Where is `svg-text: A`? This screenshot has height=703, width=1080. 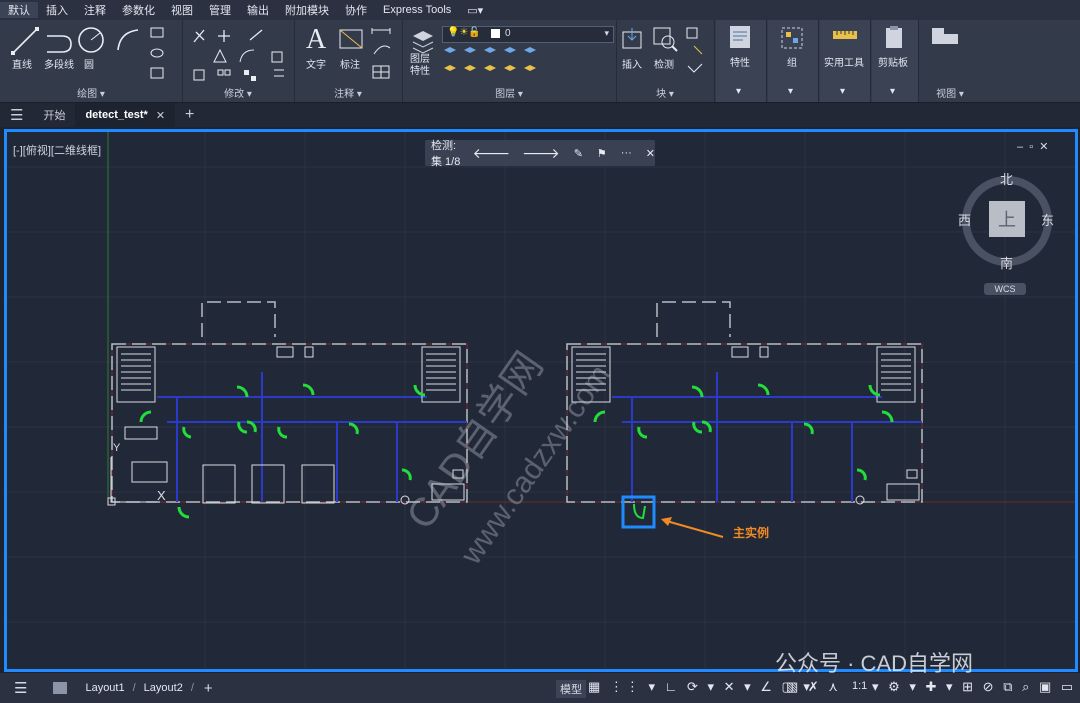 svg-text: A is located at coordinates (316, 38).